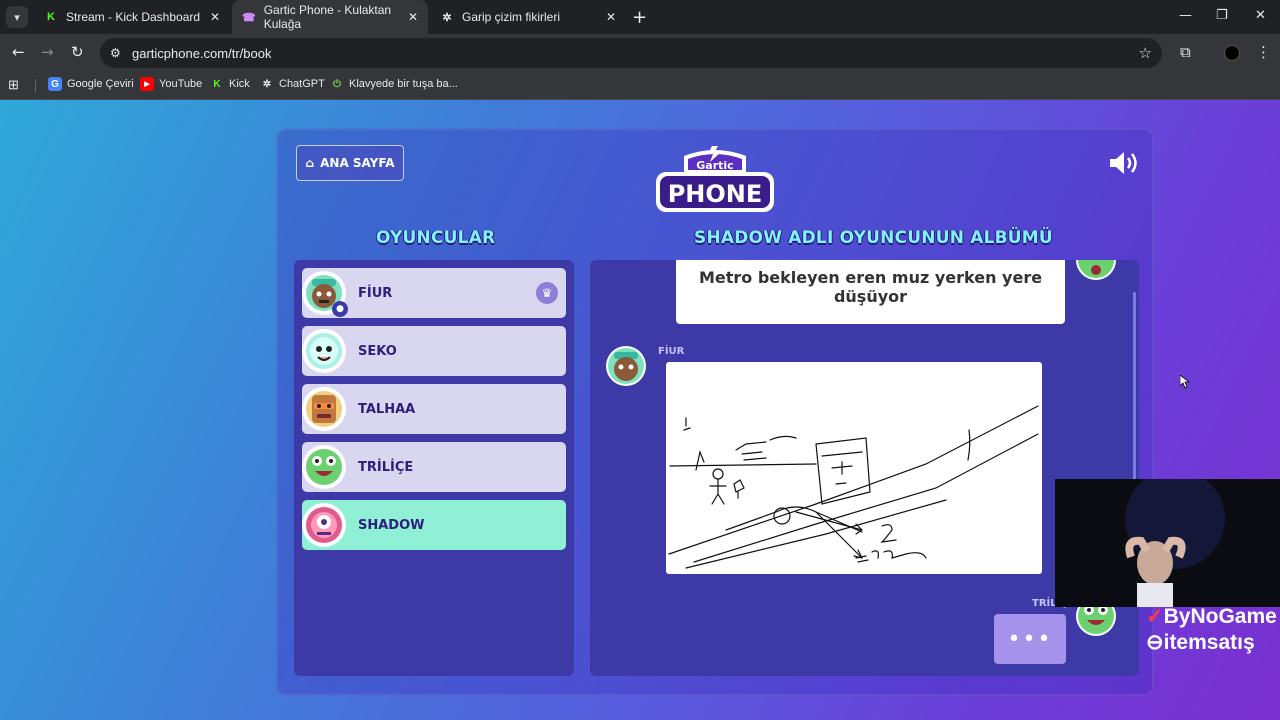 The height and width of the screenshot is (720, 1280). Describe the element at coordinates (631, 53) in the screenshot. I see `address-bar: ⚙ garticphone.com/tr/book ☆` at that location.